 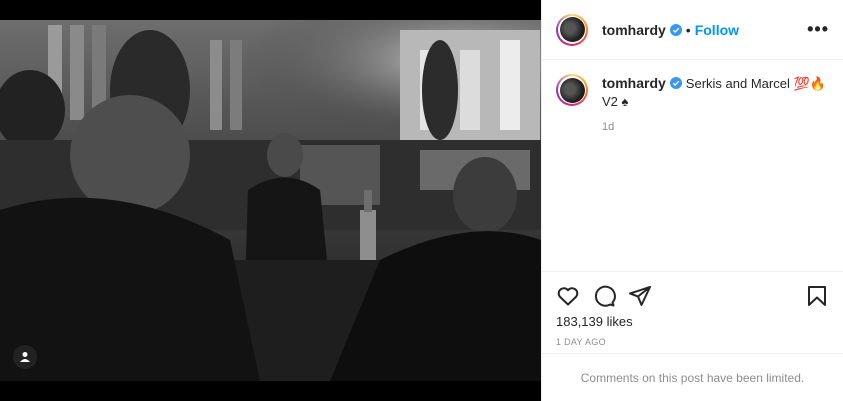 What do you see at coordinates (572, 29) in the screenshot?
I see `avatar` at bounding box center [572, 29].